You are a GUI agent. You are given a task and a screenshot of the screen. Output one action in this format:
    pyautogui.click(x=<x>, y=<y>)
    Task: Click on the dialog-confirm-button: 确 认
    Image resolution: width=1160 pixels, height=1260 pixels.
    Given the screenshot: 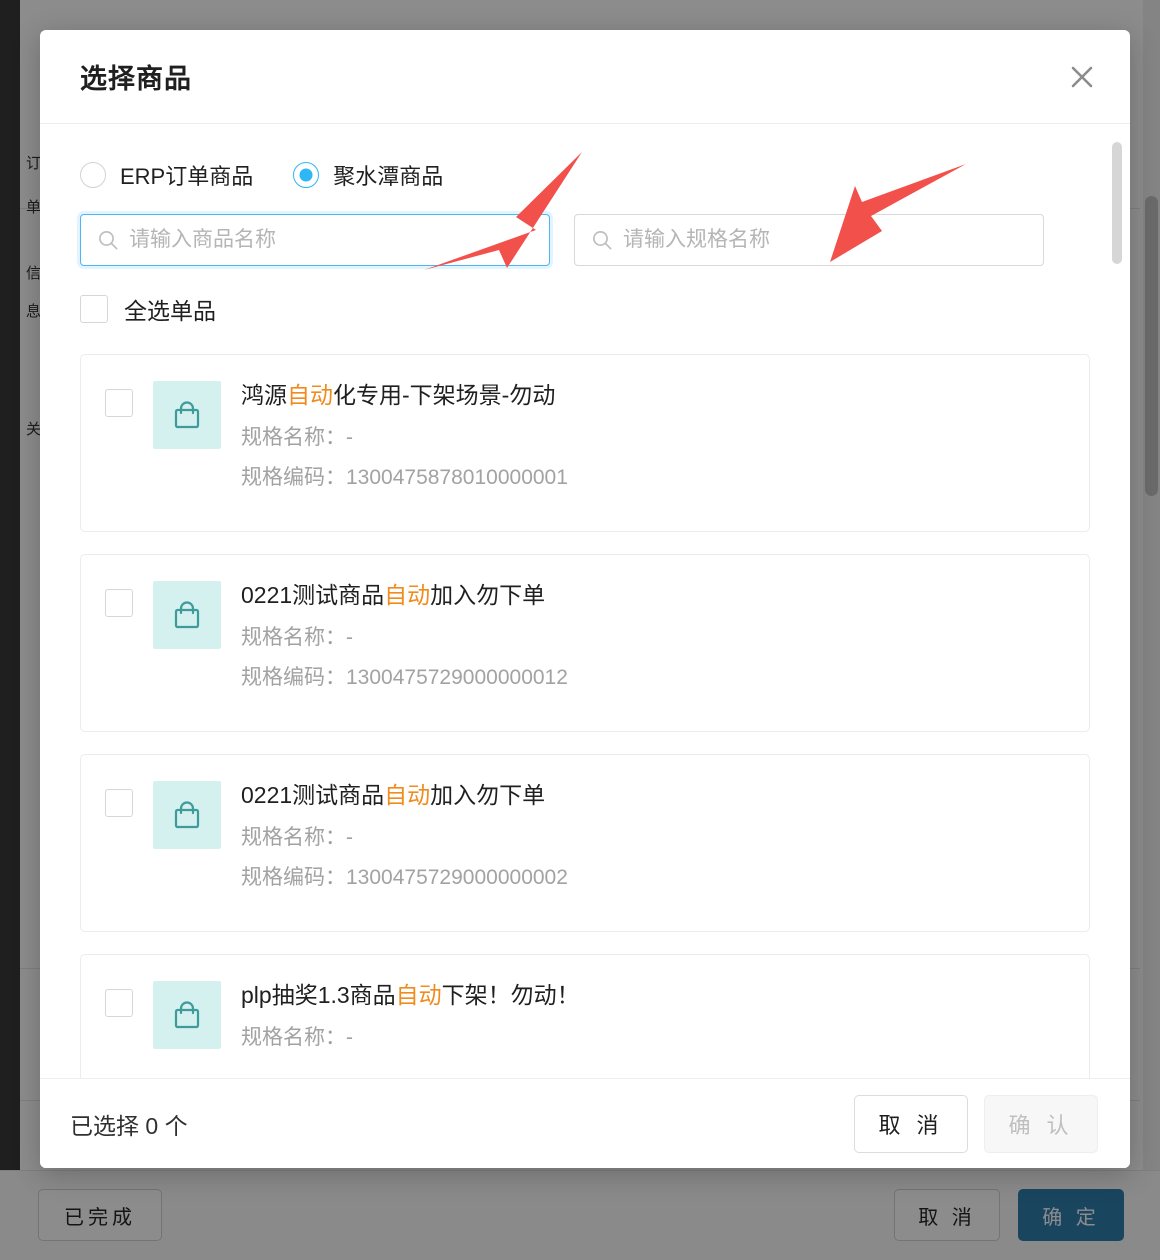 What is the action you would take?
    pyautogui.click(x=1041, y=1123)
    